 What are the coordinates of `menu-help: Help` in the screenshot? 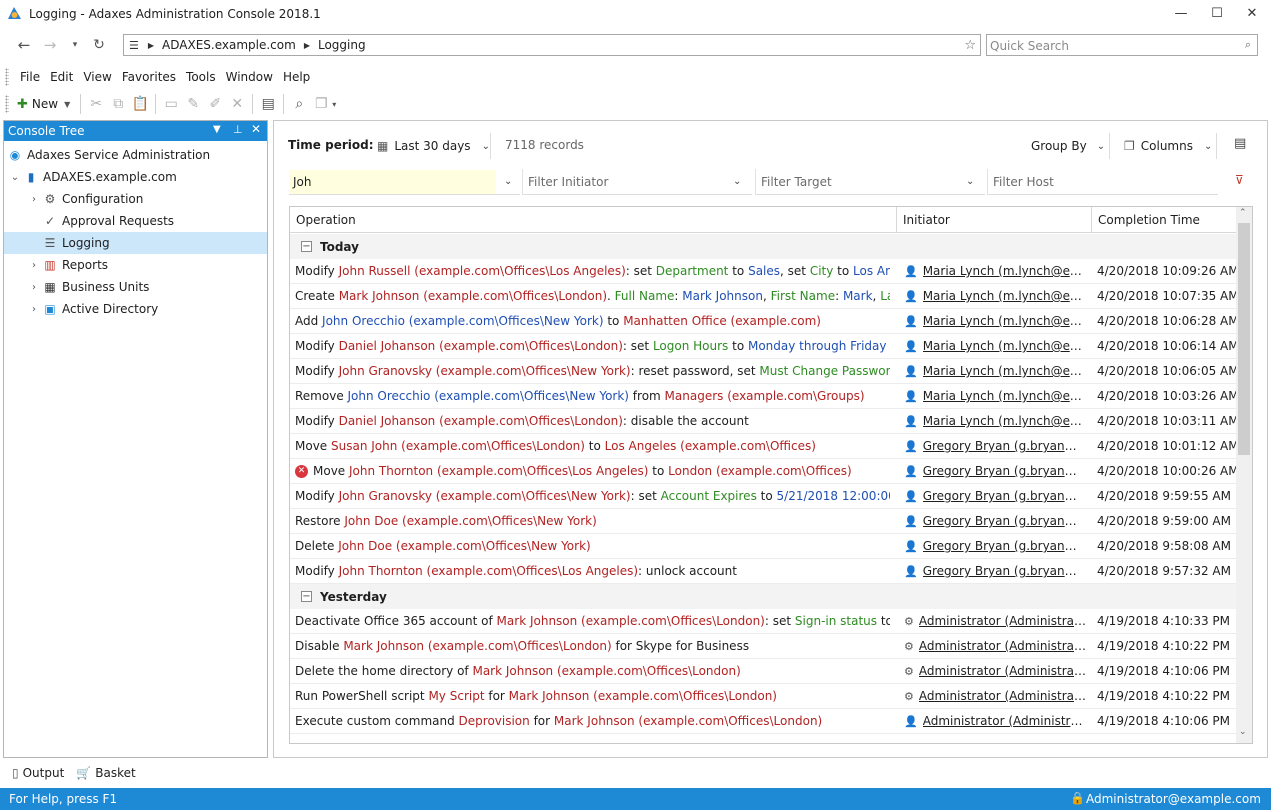 It's located at (296, 77).